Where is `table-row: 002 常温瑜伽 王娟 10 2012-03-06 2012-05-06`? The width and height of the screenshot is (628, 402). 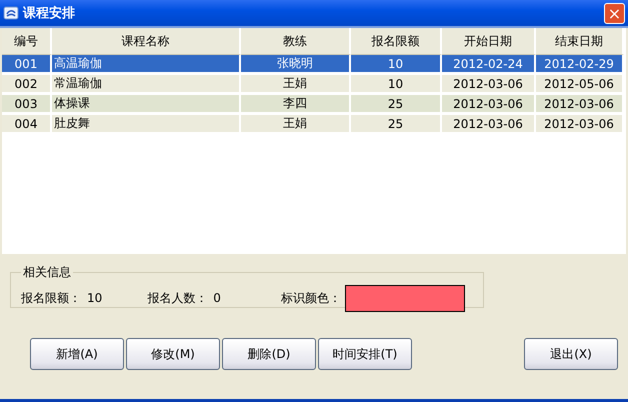 table-row: 002 常温瑜伽 王娟 10 2012-03-06 2012-05-06 is located at coordinates (313, 85).